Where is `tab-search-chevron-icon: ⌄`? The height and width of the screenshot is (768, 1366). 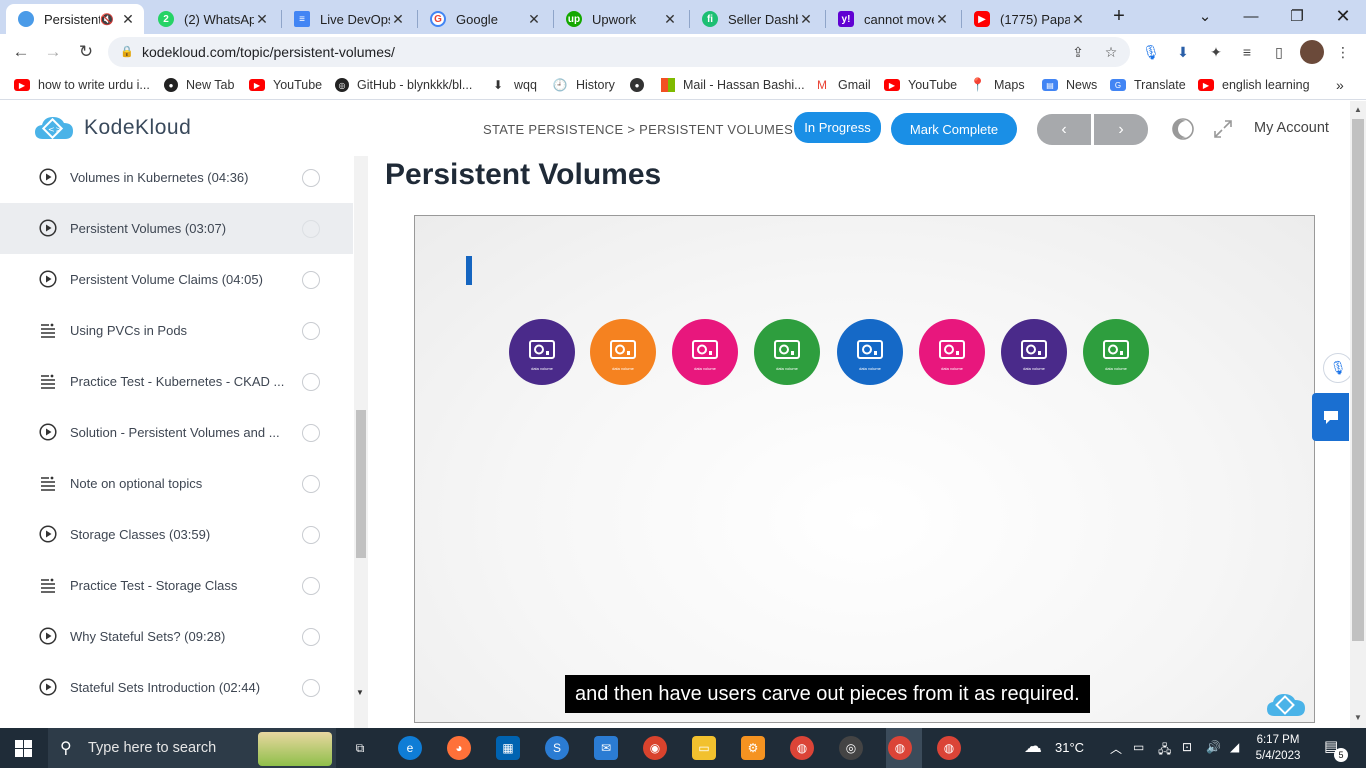 tab-search-chevron-icon: ⌄ is located at coordinates (1205, 16).